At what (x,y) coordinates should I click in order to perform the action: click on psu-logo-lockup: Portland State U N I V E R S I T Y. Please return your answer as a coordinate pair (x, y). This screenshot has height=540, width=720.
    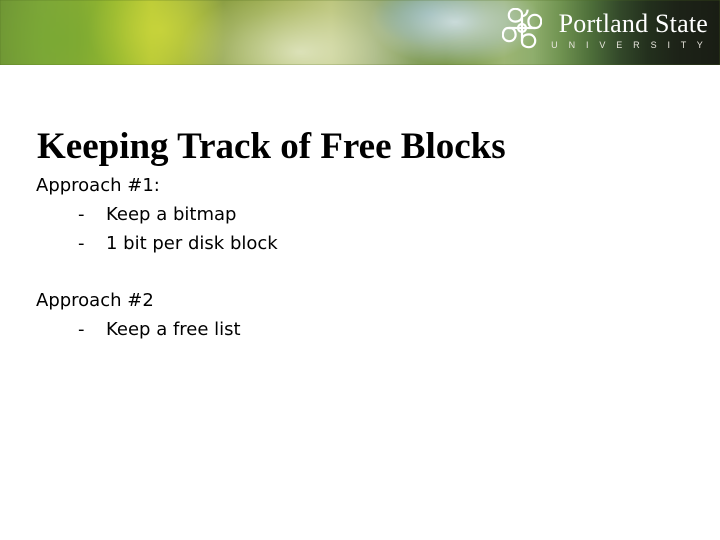
    Looking at the image, I should click on (605, 30).